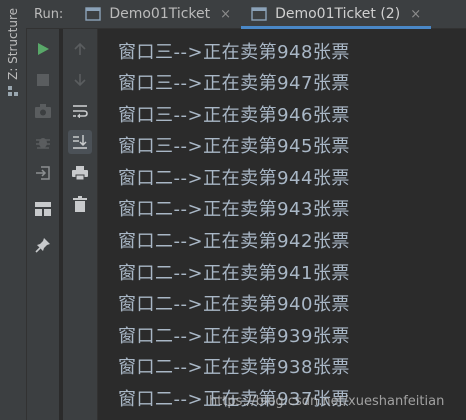  I want to click on debug-button, so click(43, 142).